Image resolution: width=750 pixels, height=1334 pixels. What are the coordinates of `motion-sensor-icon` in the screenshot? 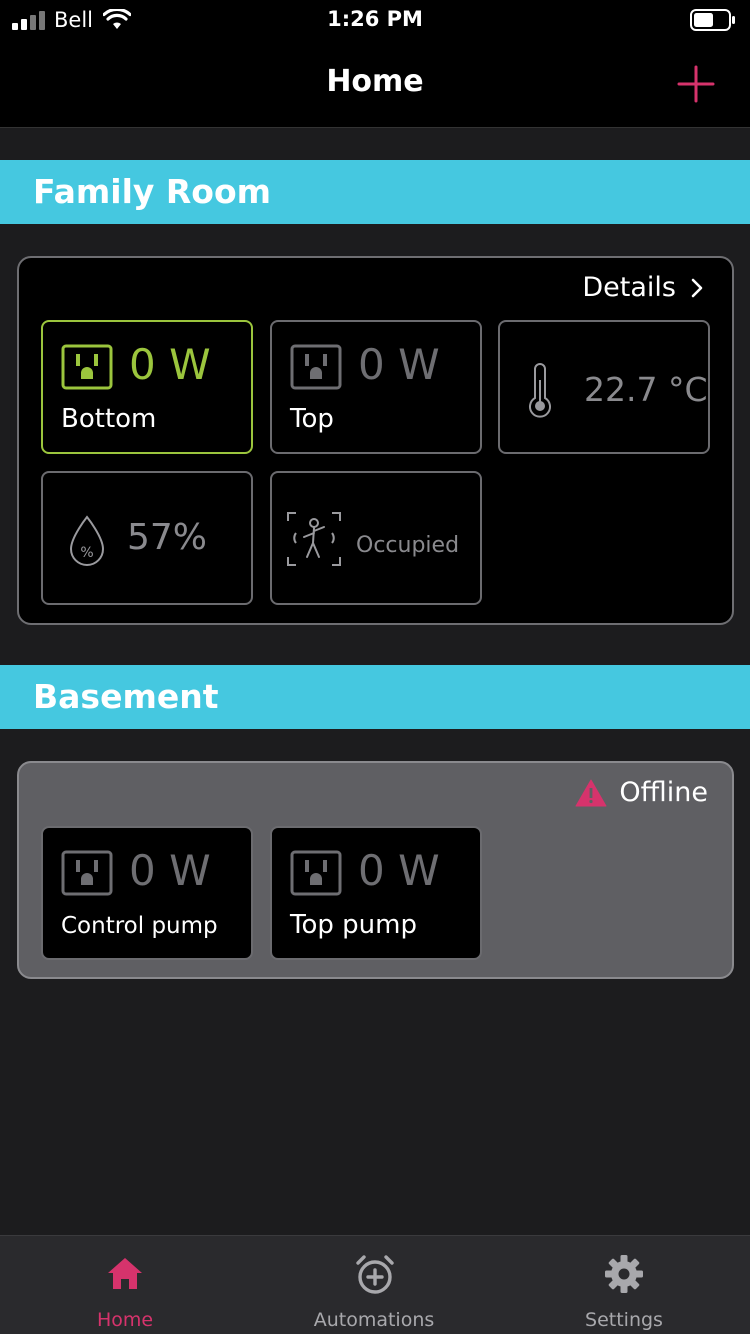 It's located at (314, 539).